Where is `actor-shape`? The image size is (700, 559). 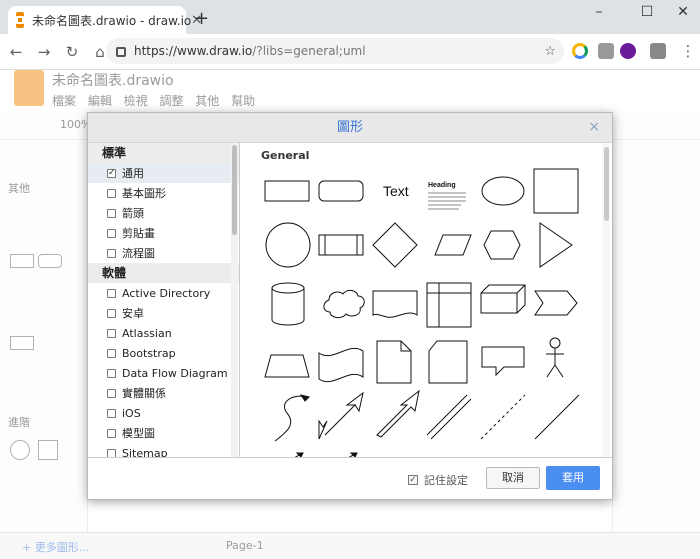
actor-shape is located at coordinates (555, 357).